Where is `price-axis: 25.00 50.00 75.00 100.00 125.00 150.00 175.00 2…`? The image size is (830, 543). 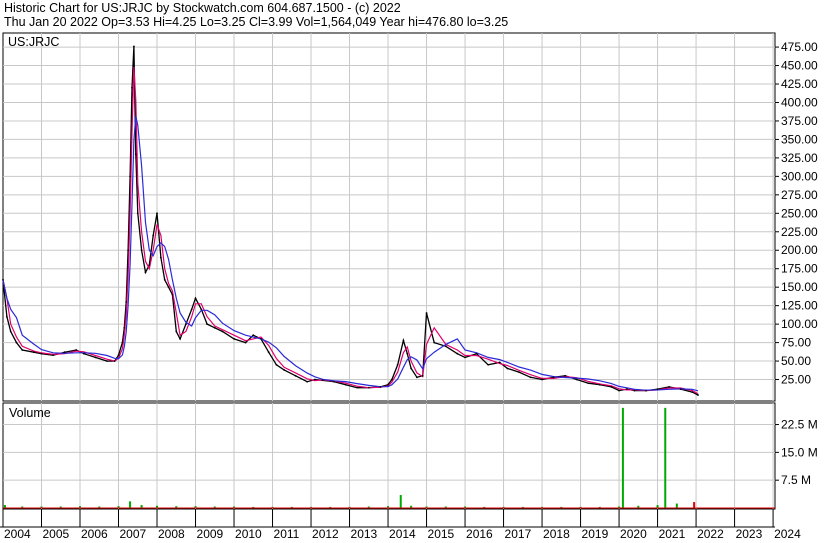
price-axis: 25.00 50.00 75.00 100.00 125.00 150.00 175.00 2… is located at coordinates (796, 213).